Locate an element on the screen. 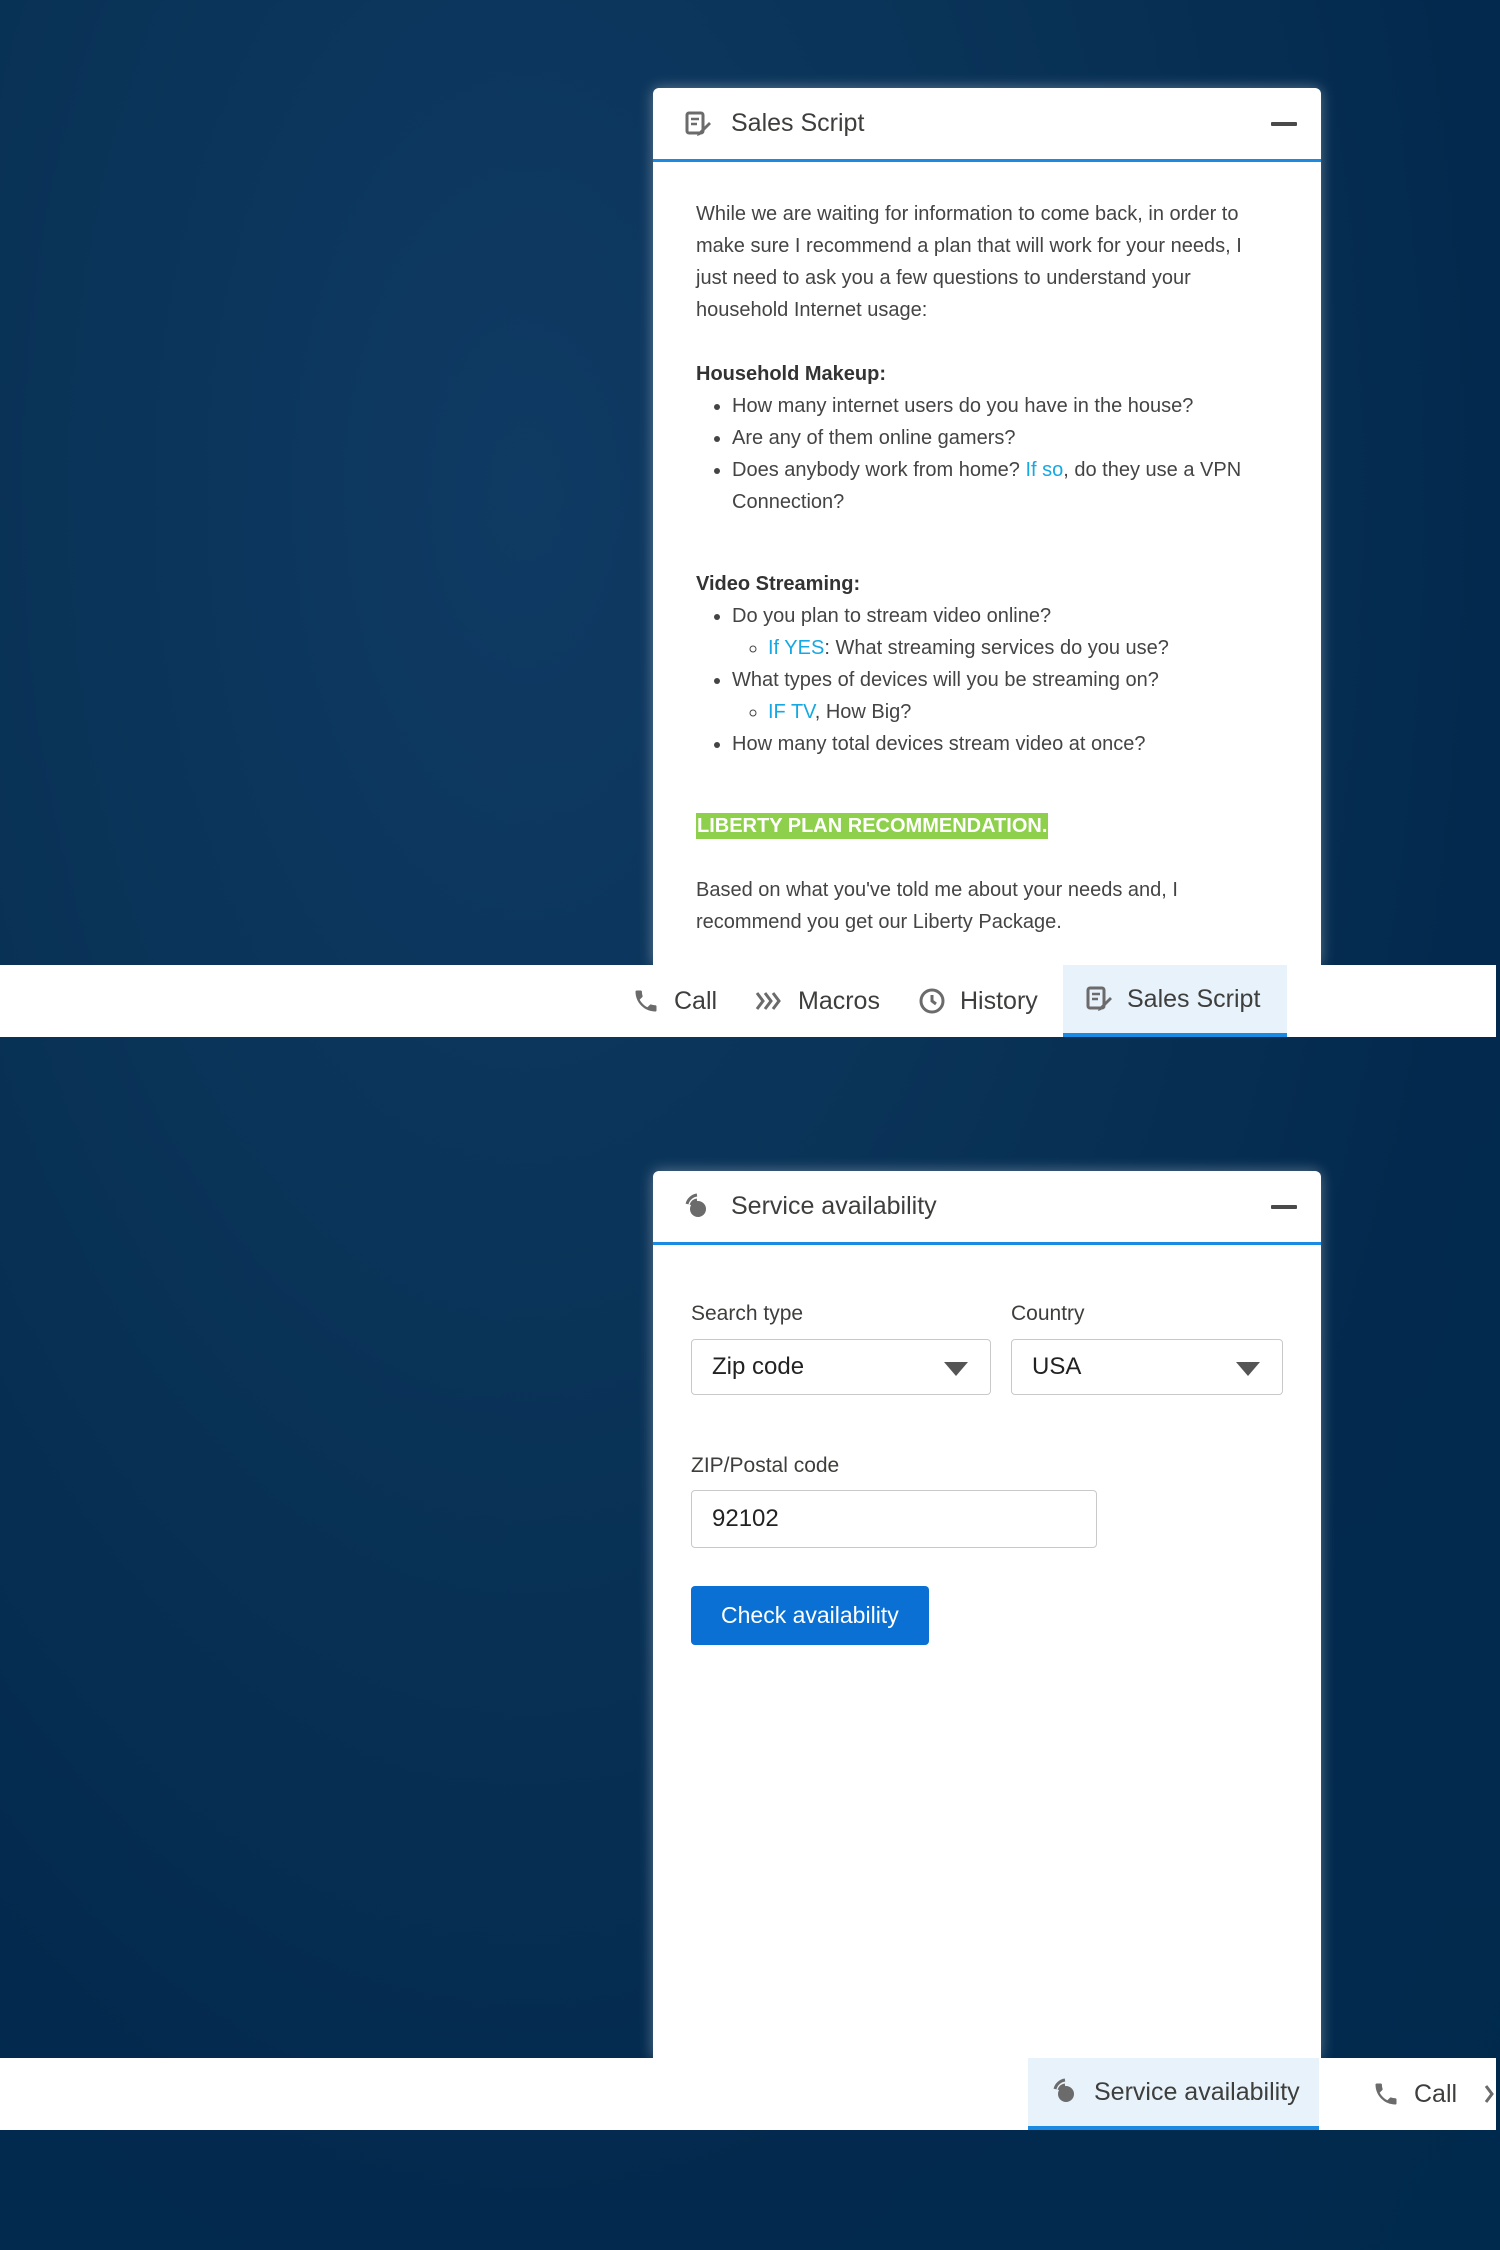 This screenshot has width=1500, height=2250. household-heading: Household Makeup: is located at coordinates (791, 374).